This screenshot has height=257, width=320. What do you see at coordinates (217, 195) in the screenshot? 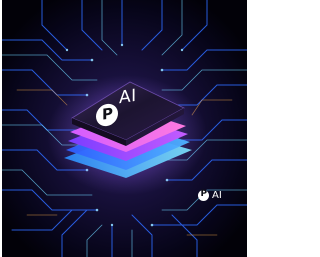
I see `watermark-label: AI` at bounding box center [217, 195].